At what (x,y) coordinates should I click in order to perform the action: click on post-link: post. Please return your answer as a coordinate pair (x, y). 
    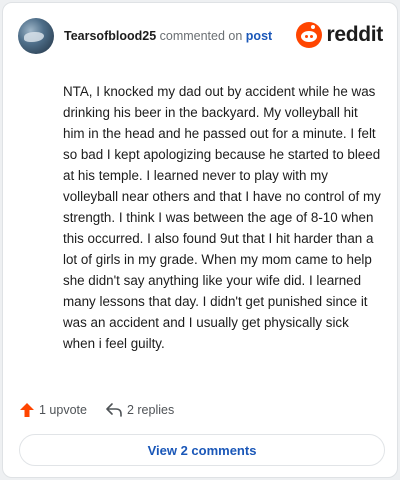
    Looking at the image, I should click on (259, 36).